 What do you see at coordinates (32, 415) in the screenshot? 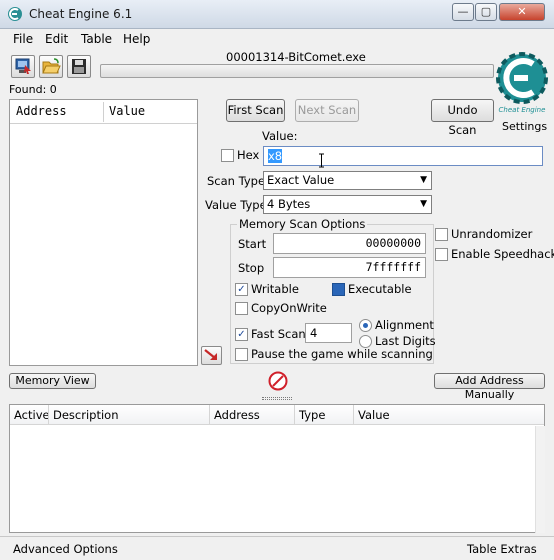
I see `column-active: Active` at bounding box center [32, 415].